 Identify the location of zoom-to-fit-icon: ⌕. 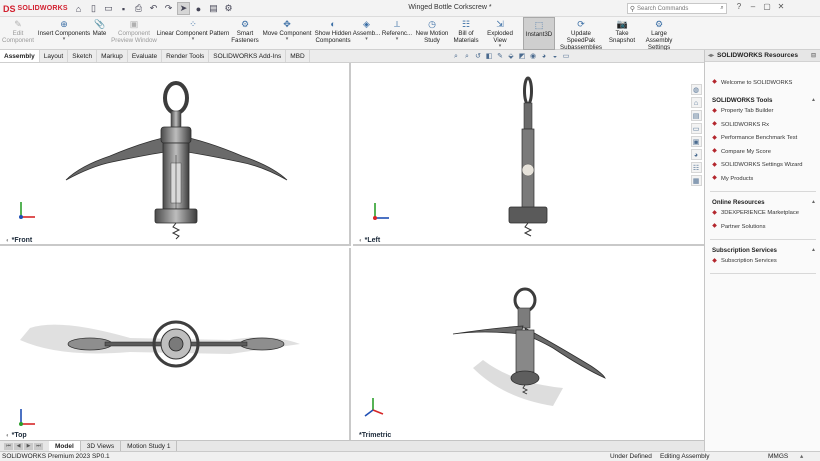
(456, 56).